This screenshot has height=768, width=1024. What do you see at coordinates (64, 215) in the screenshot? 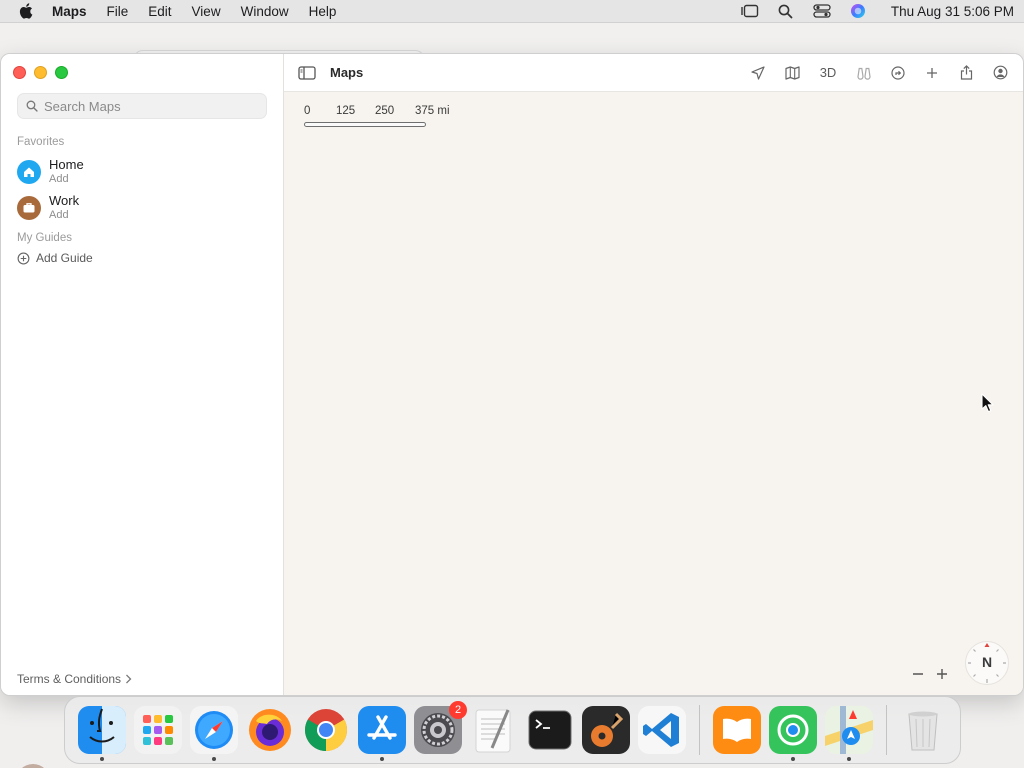
I see `favorite-work-add: Add` at bounding box center [64, 215].